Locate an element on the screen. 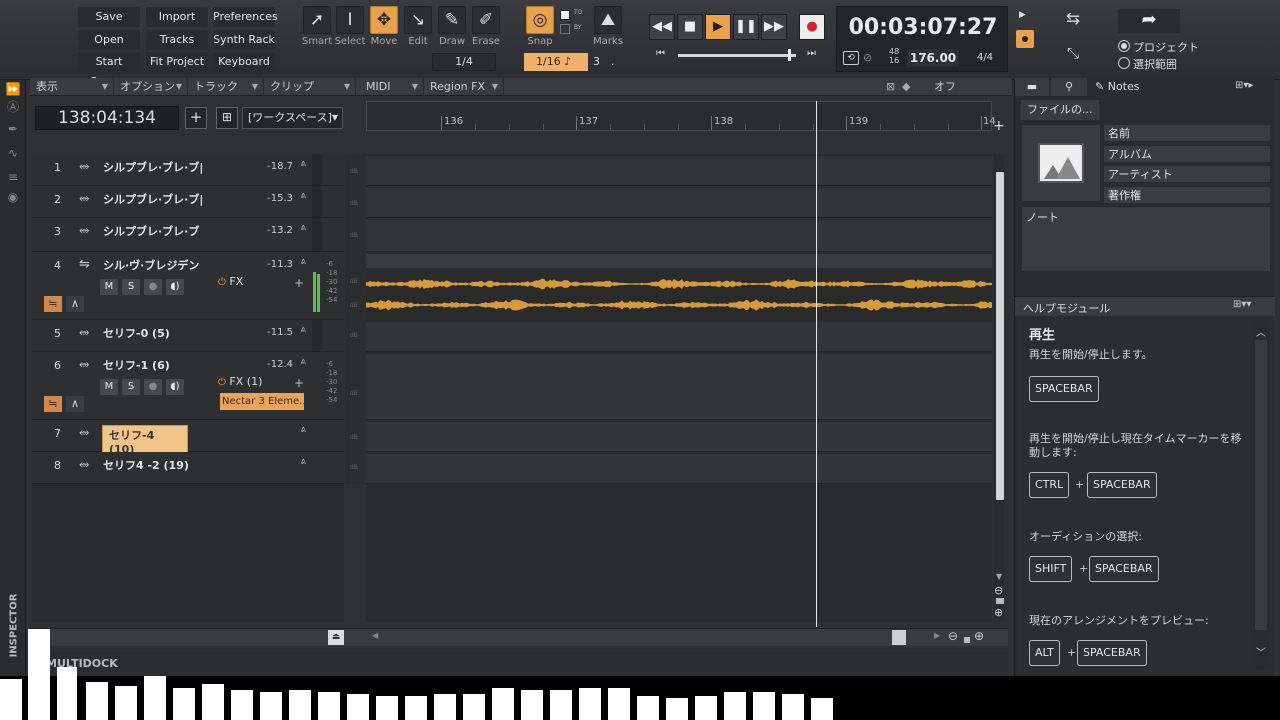  horizontal-zoom-in-icon: ⊕ is located at coordinates (979, 636).